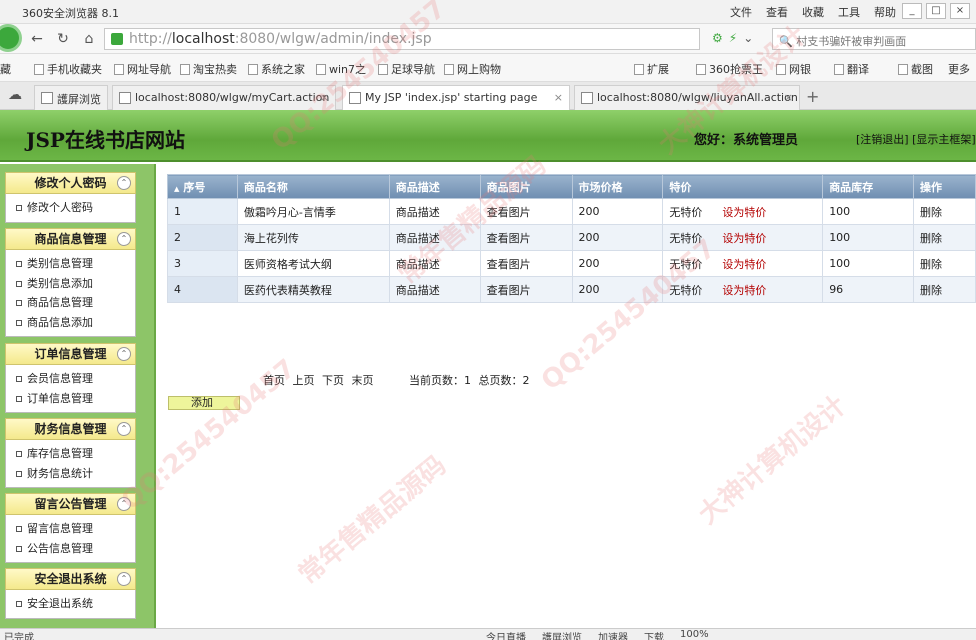 The image size is (976, 640). I want to click on status-eye-care: 護屏浏览, so click(562, 634).